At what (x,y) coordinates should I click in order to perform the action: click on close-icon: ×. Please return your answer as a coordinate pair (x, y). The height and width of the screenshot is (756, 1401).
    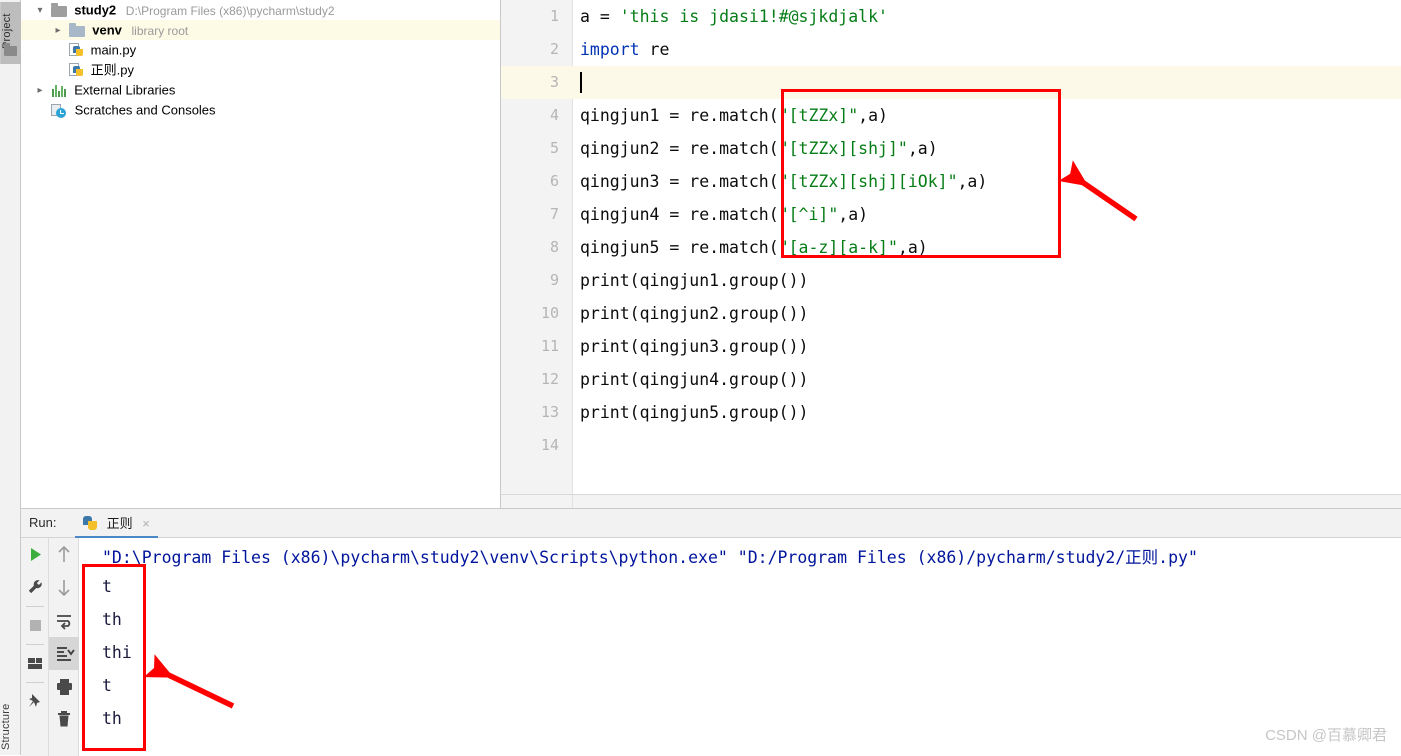
    Looking at the image, I should click on (146, 523).